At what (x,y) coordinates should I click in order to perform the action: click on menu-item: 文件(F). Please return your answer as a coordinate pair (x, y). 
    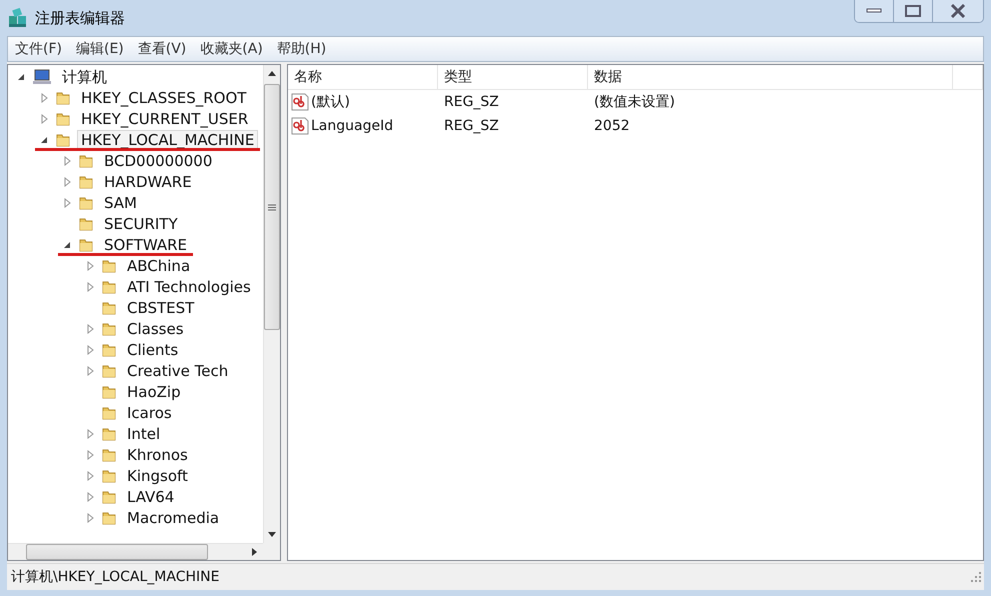
    Looking at the image, I should click on (38, 49).